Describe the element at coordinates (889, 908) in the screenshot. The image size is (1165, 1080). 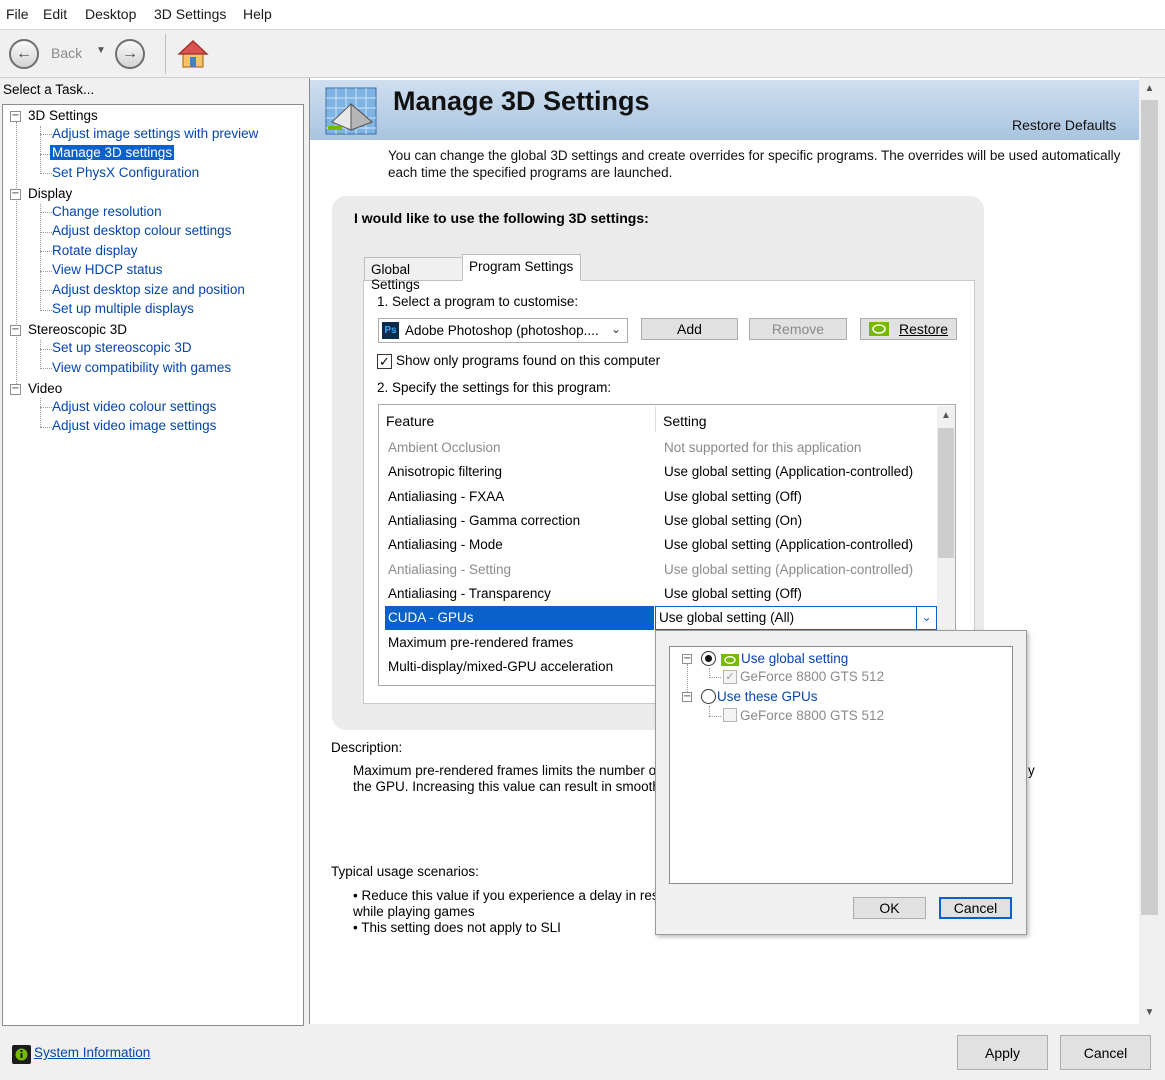
I see `popup-ok-button: OK` at that location.